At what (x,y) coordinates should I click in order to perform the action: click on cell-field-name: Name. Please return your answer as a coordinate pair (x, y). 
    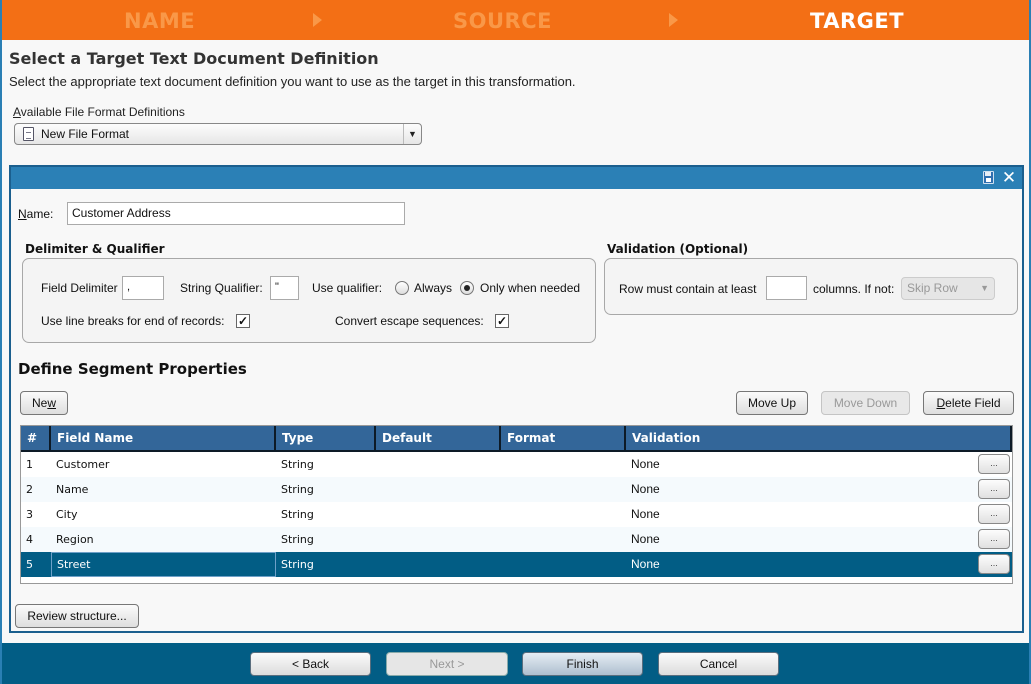
    Looking at the image, I should click on (163, 489).